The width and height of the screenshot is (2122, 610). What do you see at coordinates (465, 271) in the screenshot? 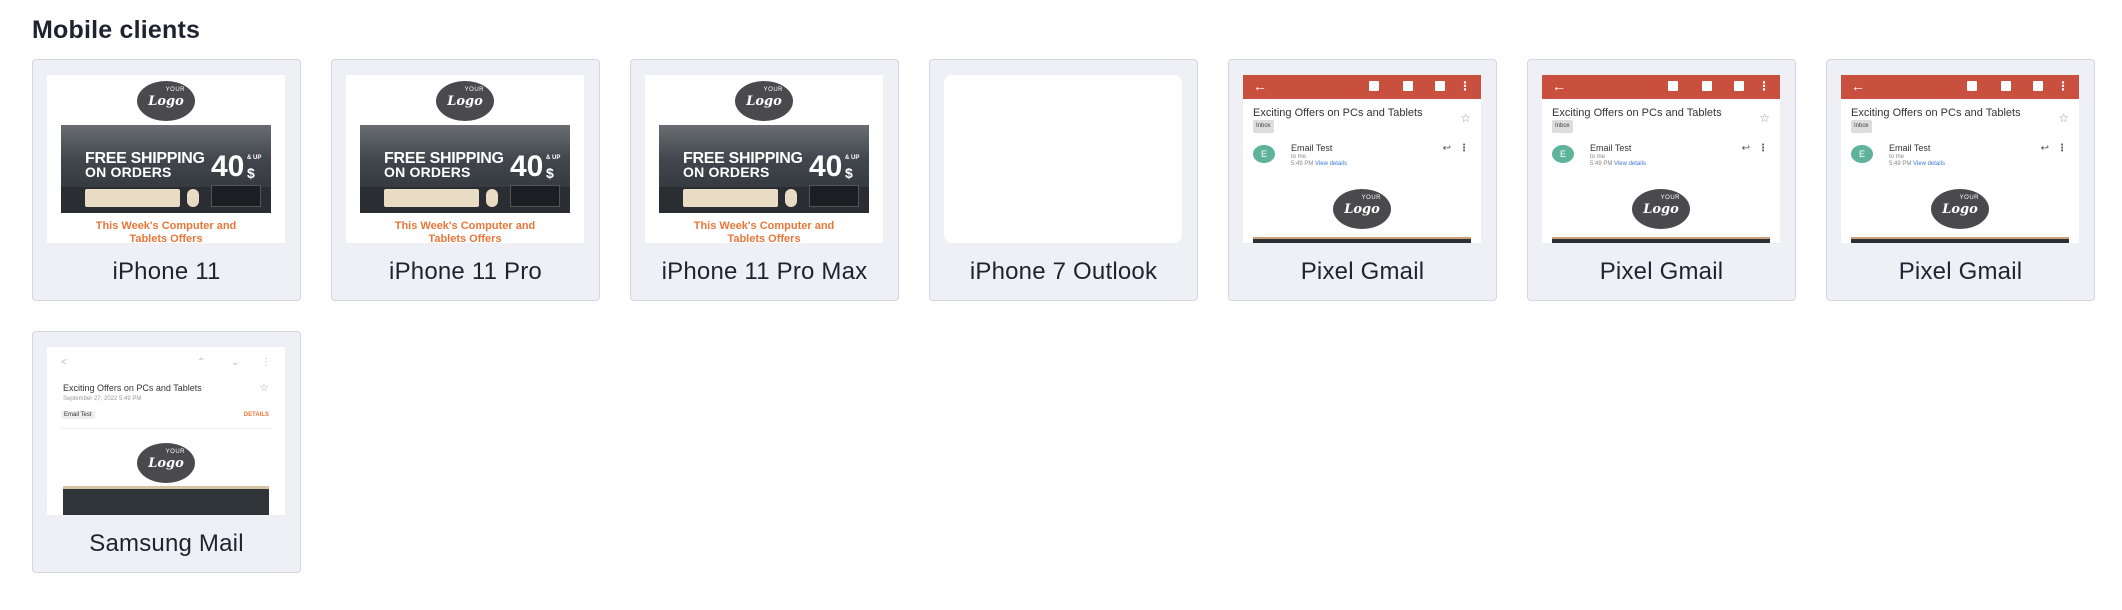
I see `client-label: iPhone 11 Pro` at bounding box center [465, 271].